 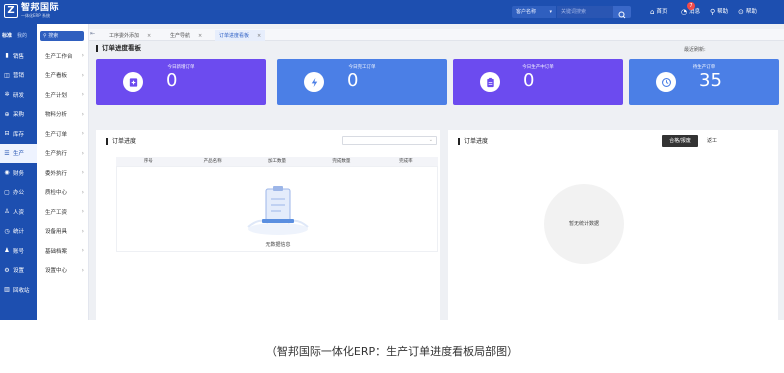 I want to click on sidebar-tab-standard: 标准, so click(x=7, y=35).